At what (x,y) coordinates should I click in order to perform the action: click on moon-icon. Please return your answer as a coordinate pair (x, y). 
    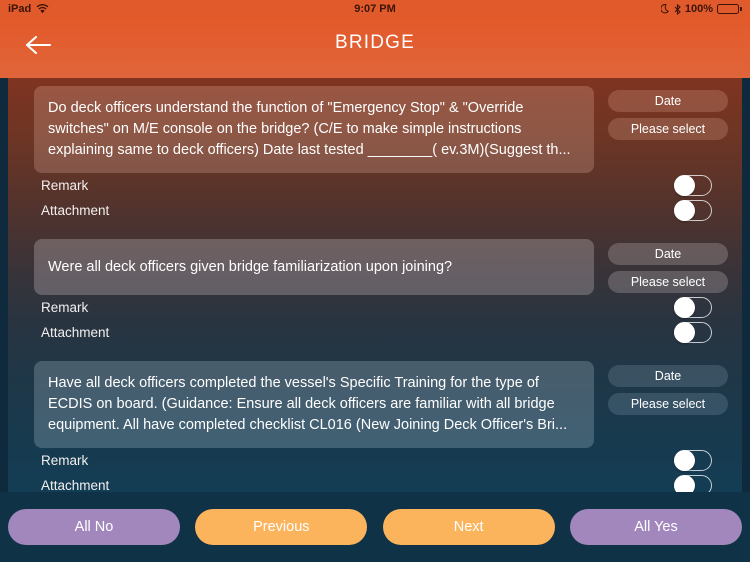
    Looking at the image, I should click on (665, 9).